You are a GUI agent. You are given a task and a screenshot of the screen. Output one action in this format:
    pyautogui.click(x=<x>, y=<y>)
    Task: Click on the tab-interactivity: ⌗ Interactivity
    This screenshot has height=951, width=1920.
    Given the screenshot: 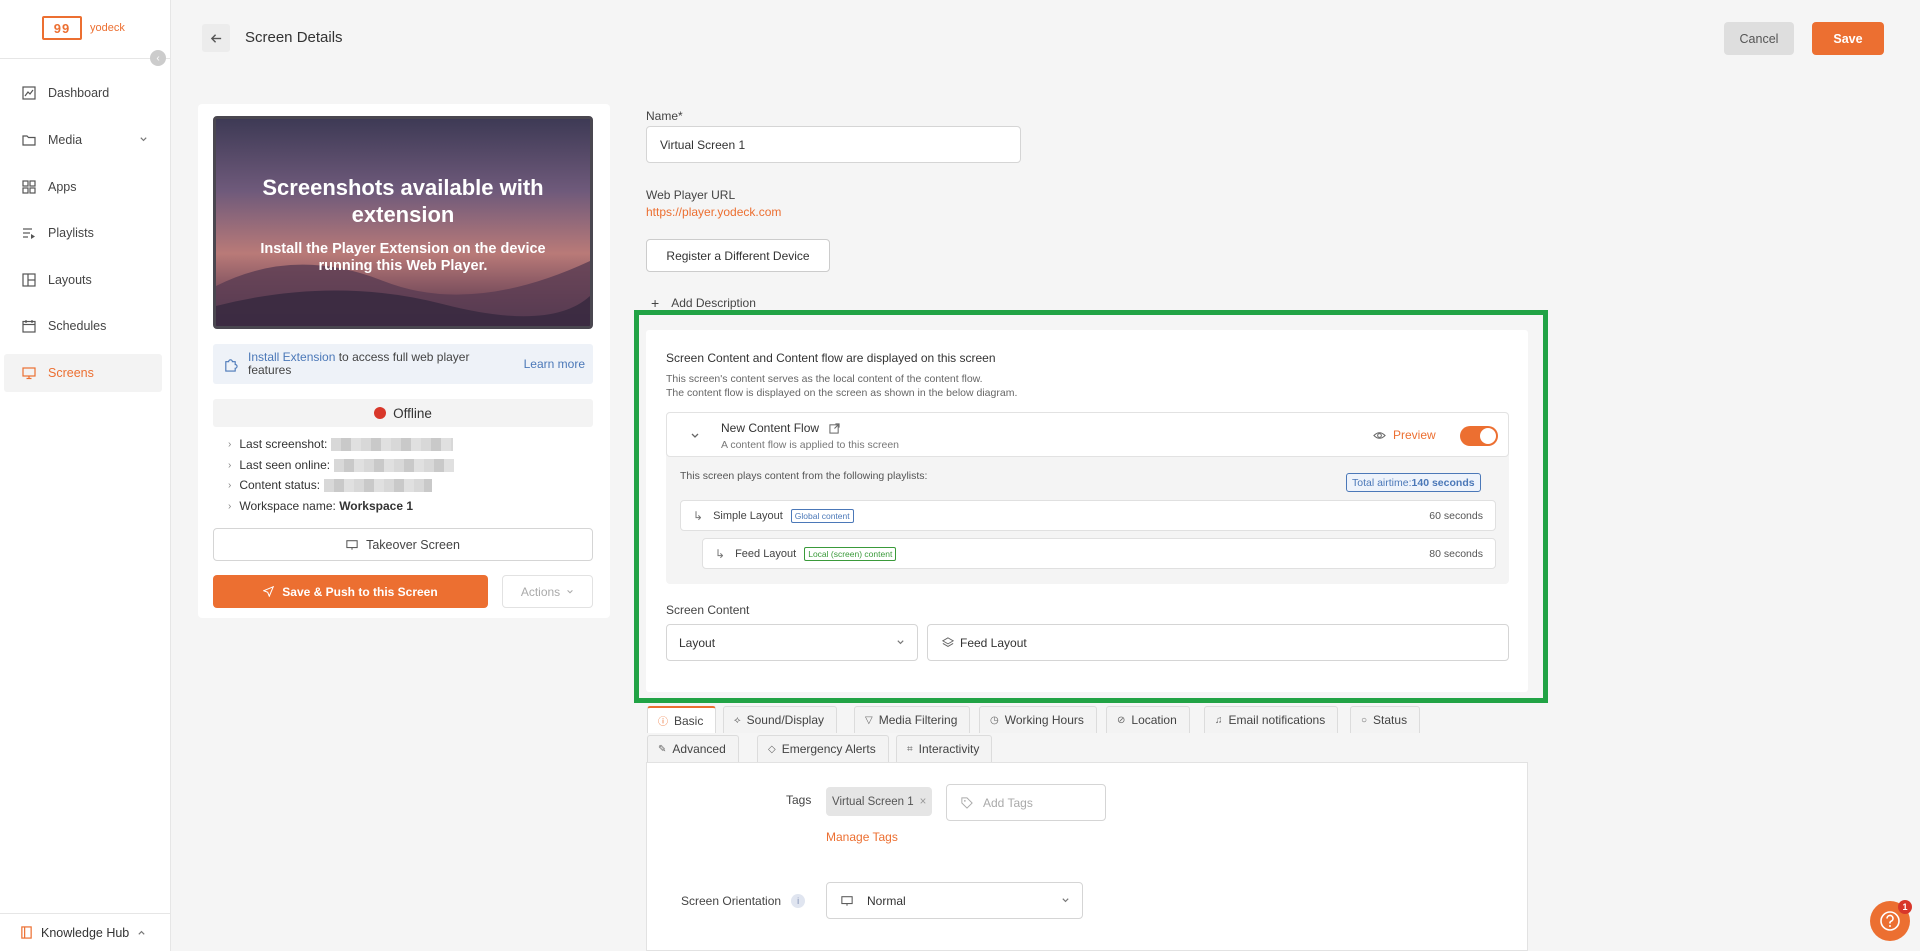 What is the action you would take?
    pyautogui.click(x=944, y=748)
    